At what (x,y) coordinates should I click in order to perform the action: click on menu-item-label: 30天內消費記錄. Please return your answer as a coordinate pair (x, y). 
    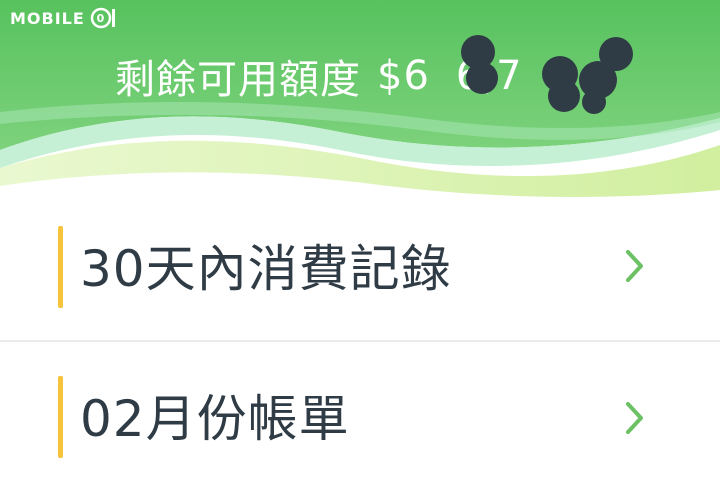
    Looking at the image, I should click on (266, 269).